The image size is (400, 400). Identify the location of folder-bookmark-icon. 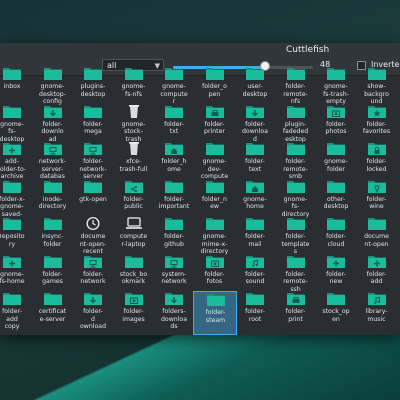
(134, 261).